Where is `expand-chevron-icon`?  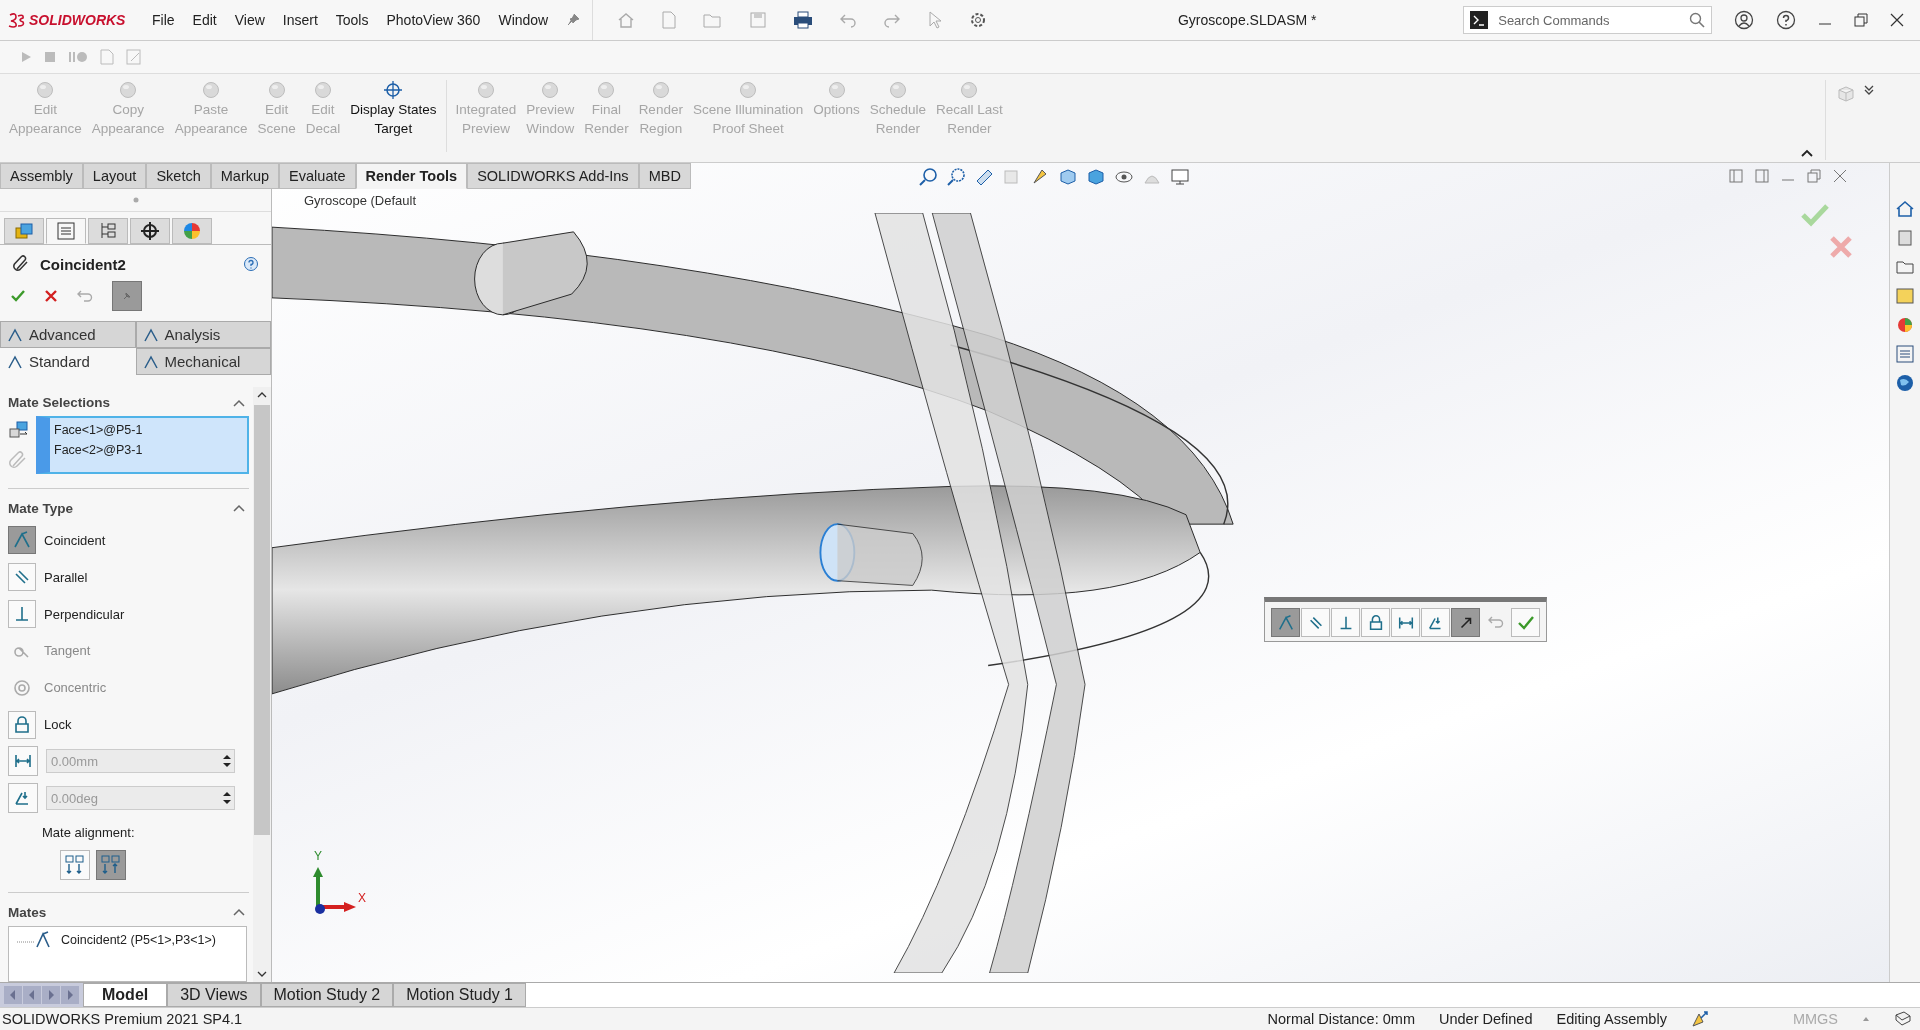
expand-chevron-icon is located at coordinates (1869, 90).